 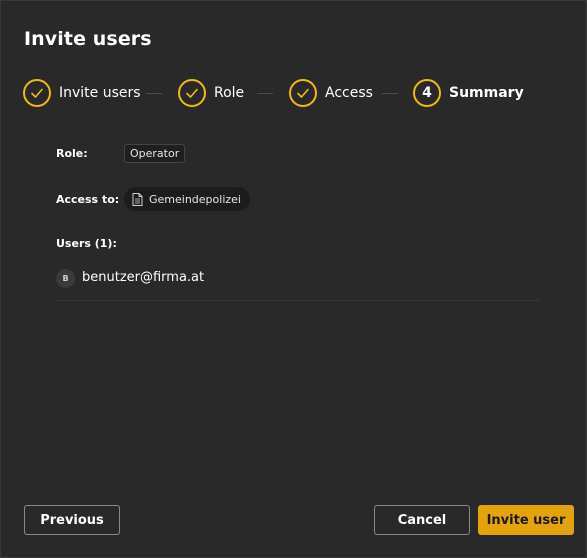 What do you see at coordinates (486, 93) in the screenshot?
I see `step-label: Summary` at bounding box center [486, 93].